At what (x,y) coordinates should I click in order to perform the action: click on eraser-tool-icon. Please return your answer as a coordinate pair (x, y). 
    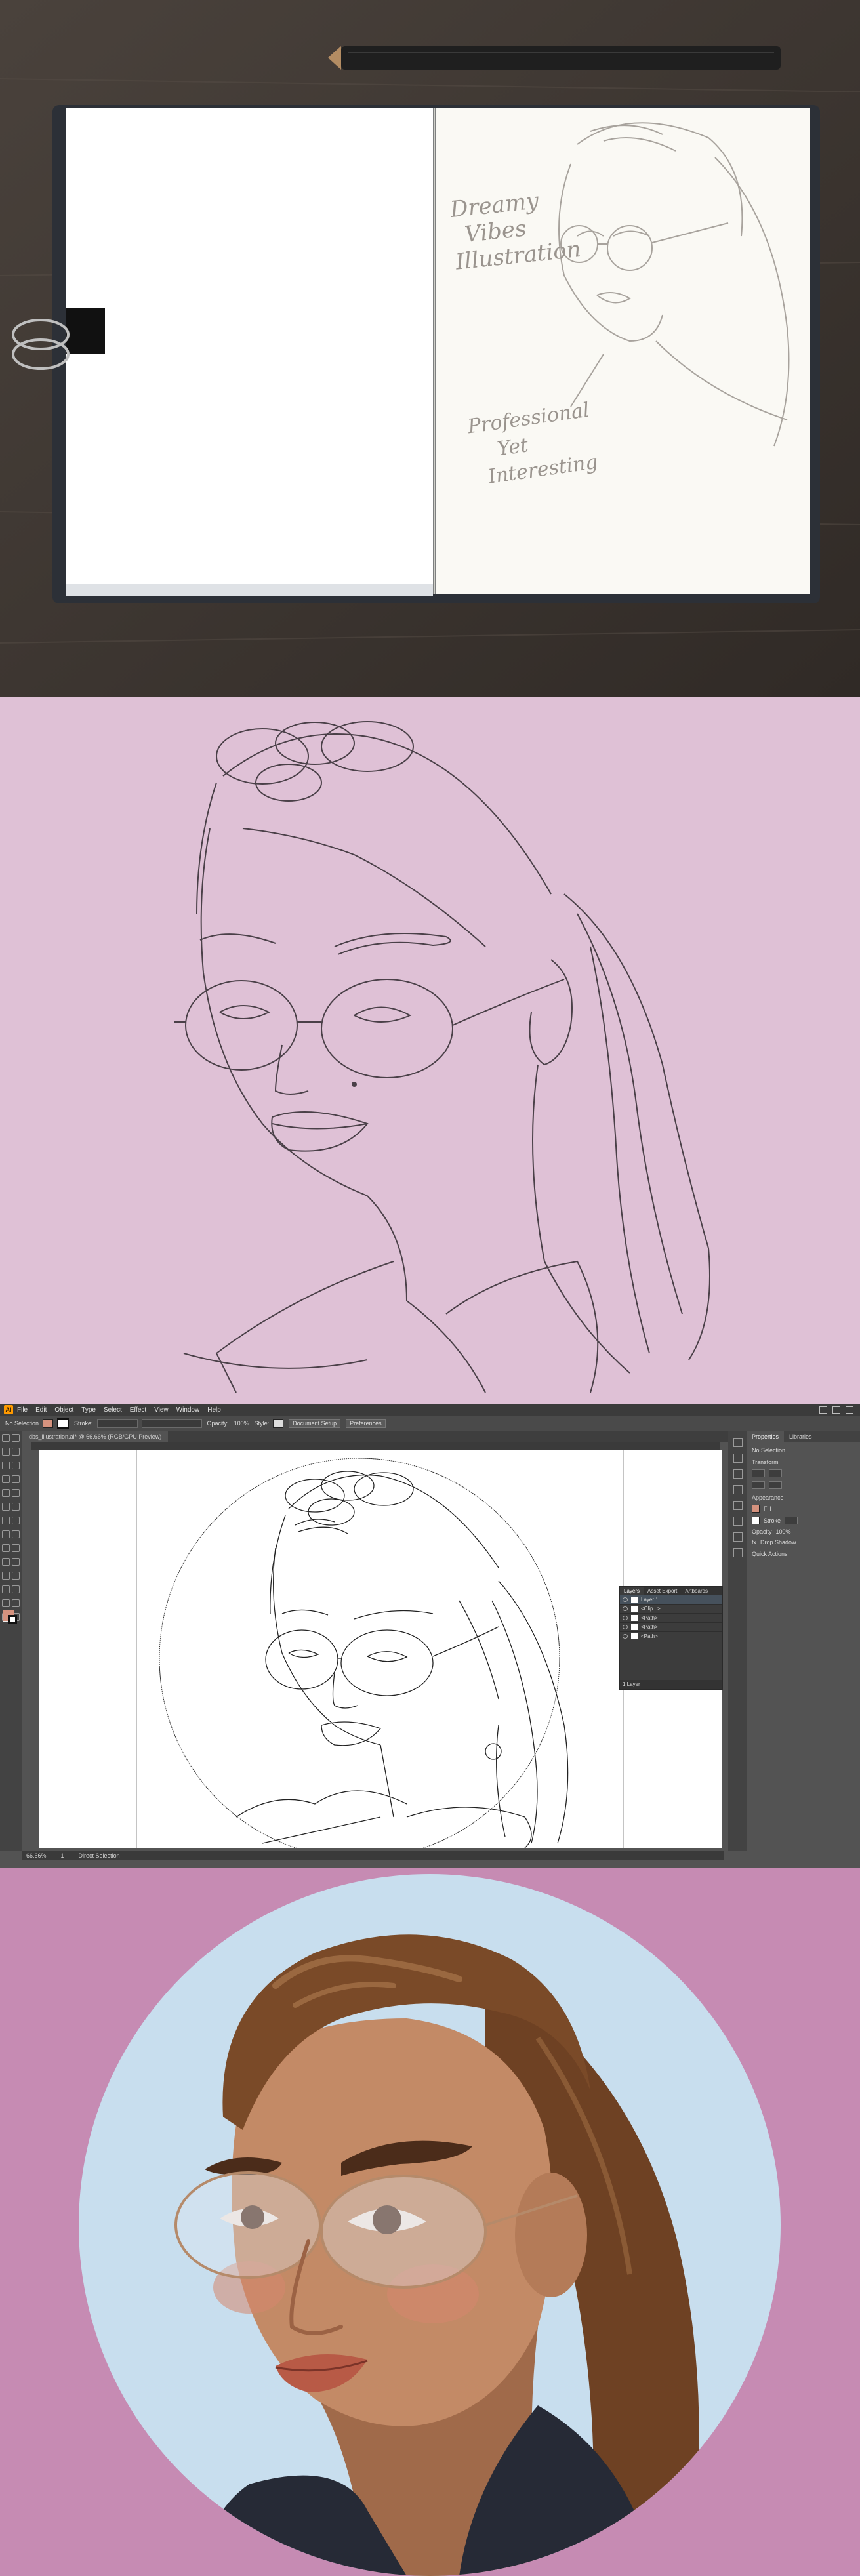
    Looking at the image, I should click on (16, 1507).